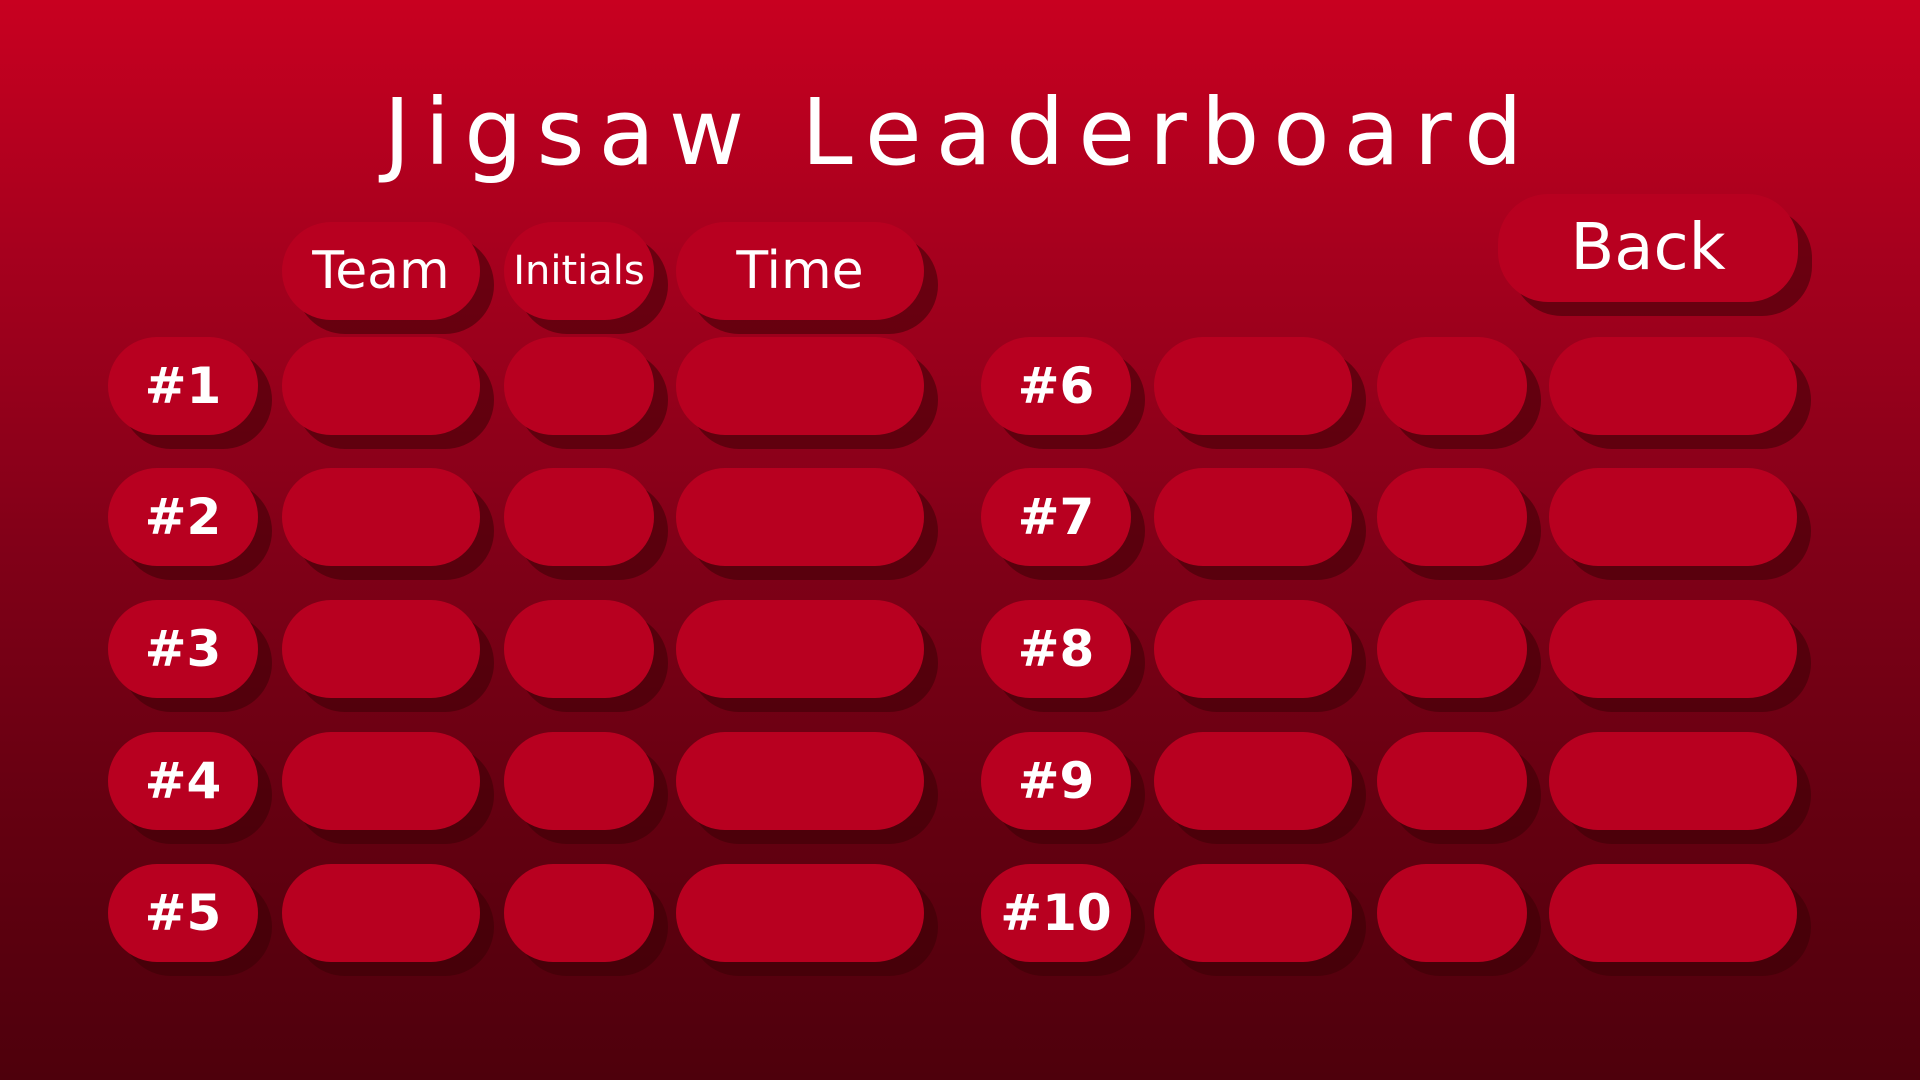 This screenshot has height=1080, width=1920. Describe the element at coordinates (960, 132) in the screenshot. I see `page-title: Jigsaw Leaderboard` at that location.